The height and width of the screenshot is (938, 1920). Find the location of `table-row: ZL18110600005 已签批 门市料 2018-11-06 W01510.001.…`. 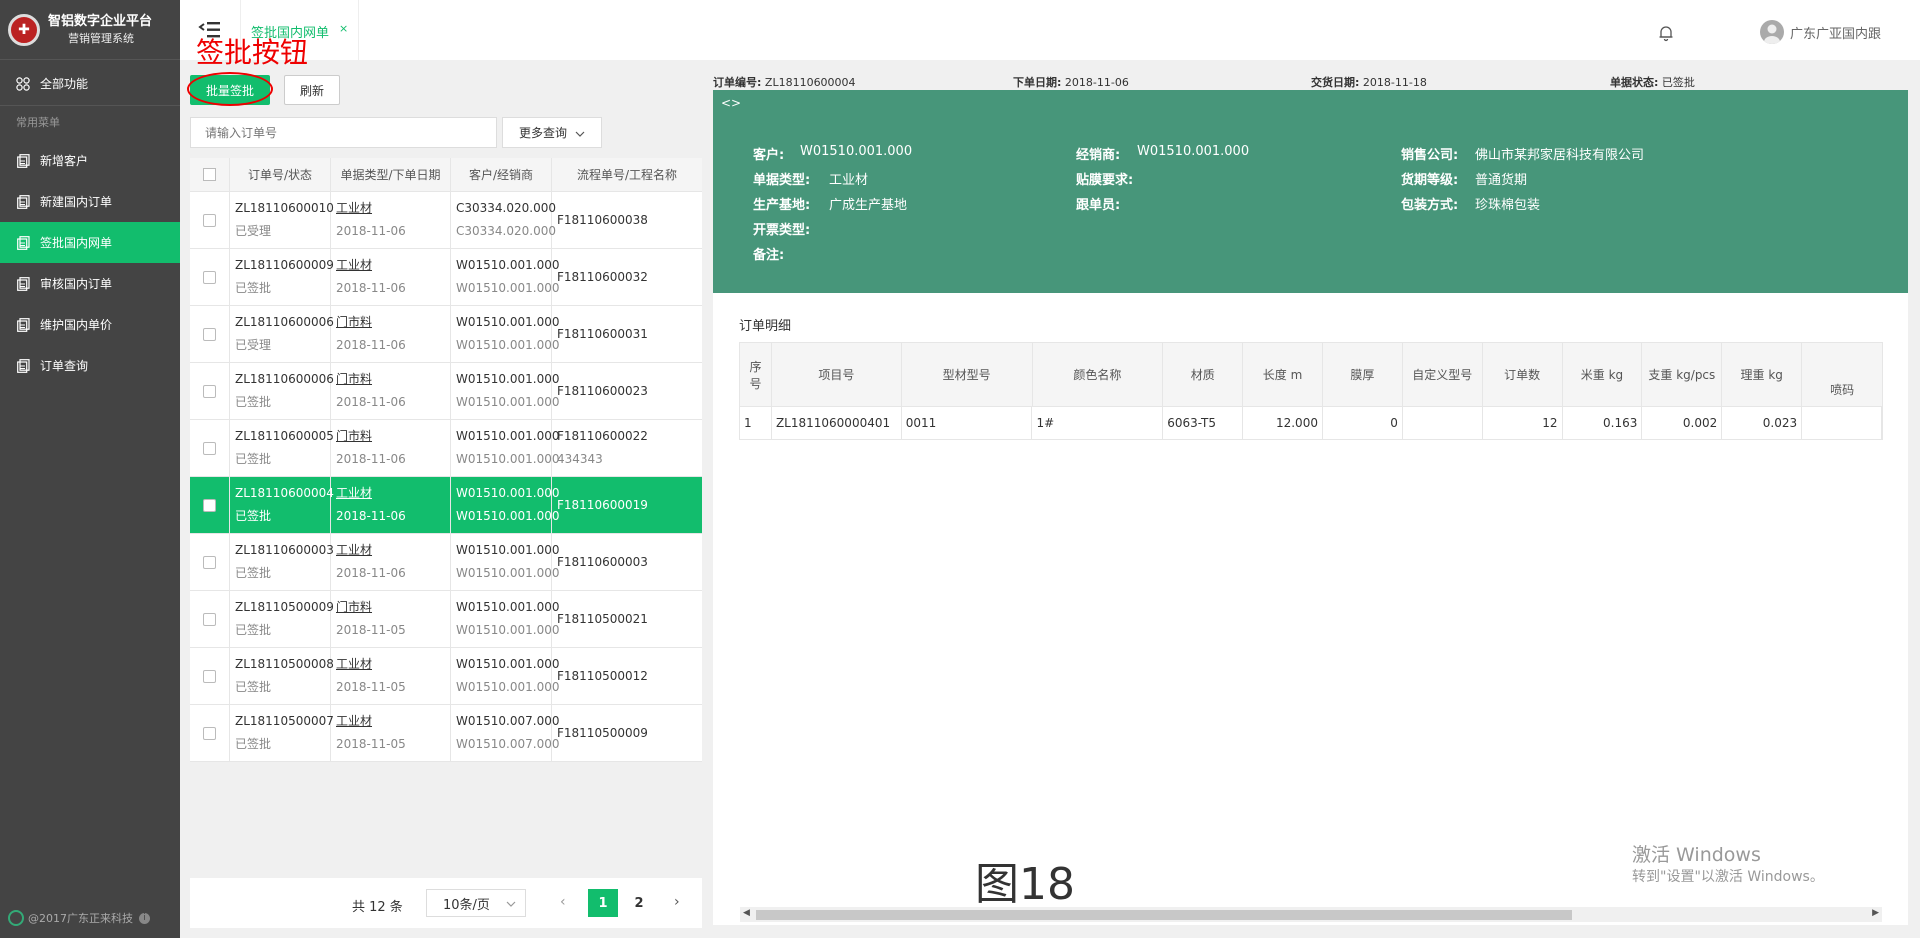

table-row: ZL18110600005 已签批 门市料 2018-11-06 W01510.001.… is located at coordinates (446, 448).